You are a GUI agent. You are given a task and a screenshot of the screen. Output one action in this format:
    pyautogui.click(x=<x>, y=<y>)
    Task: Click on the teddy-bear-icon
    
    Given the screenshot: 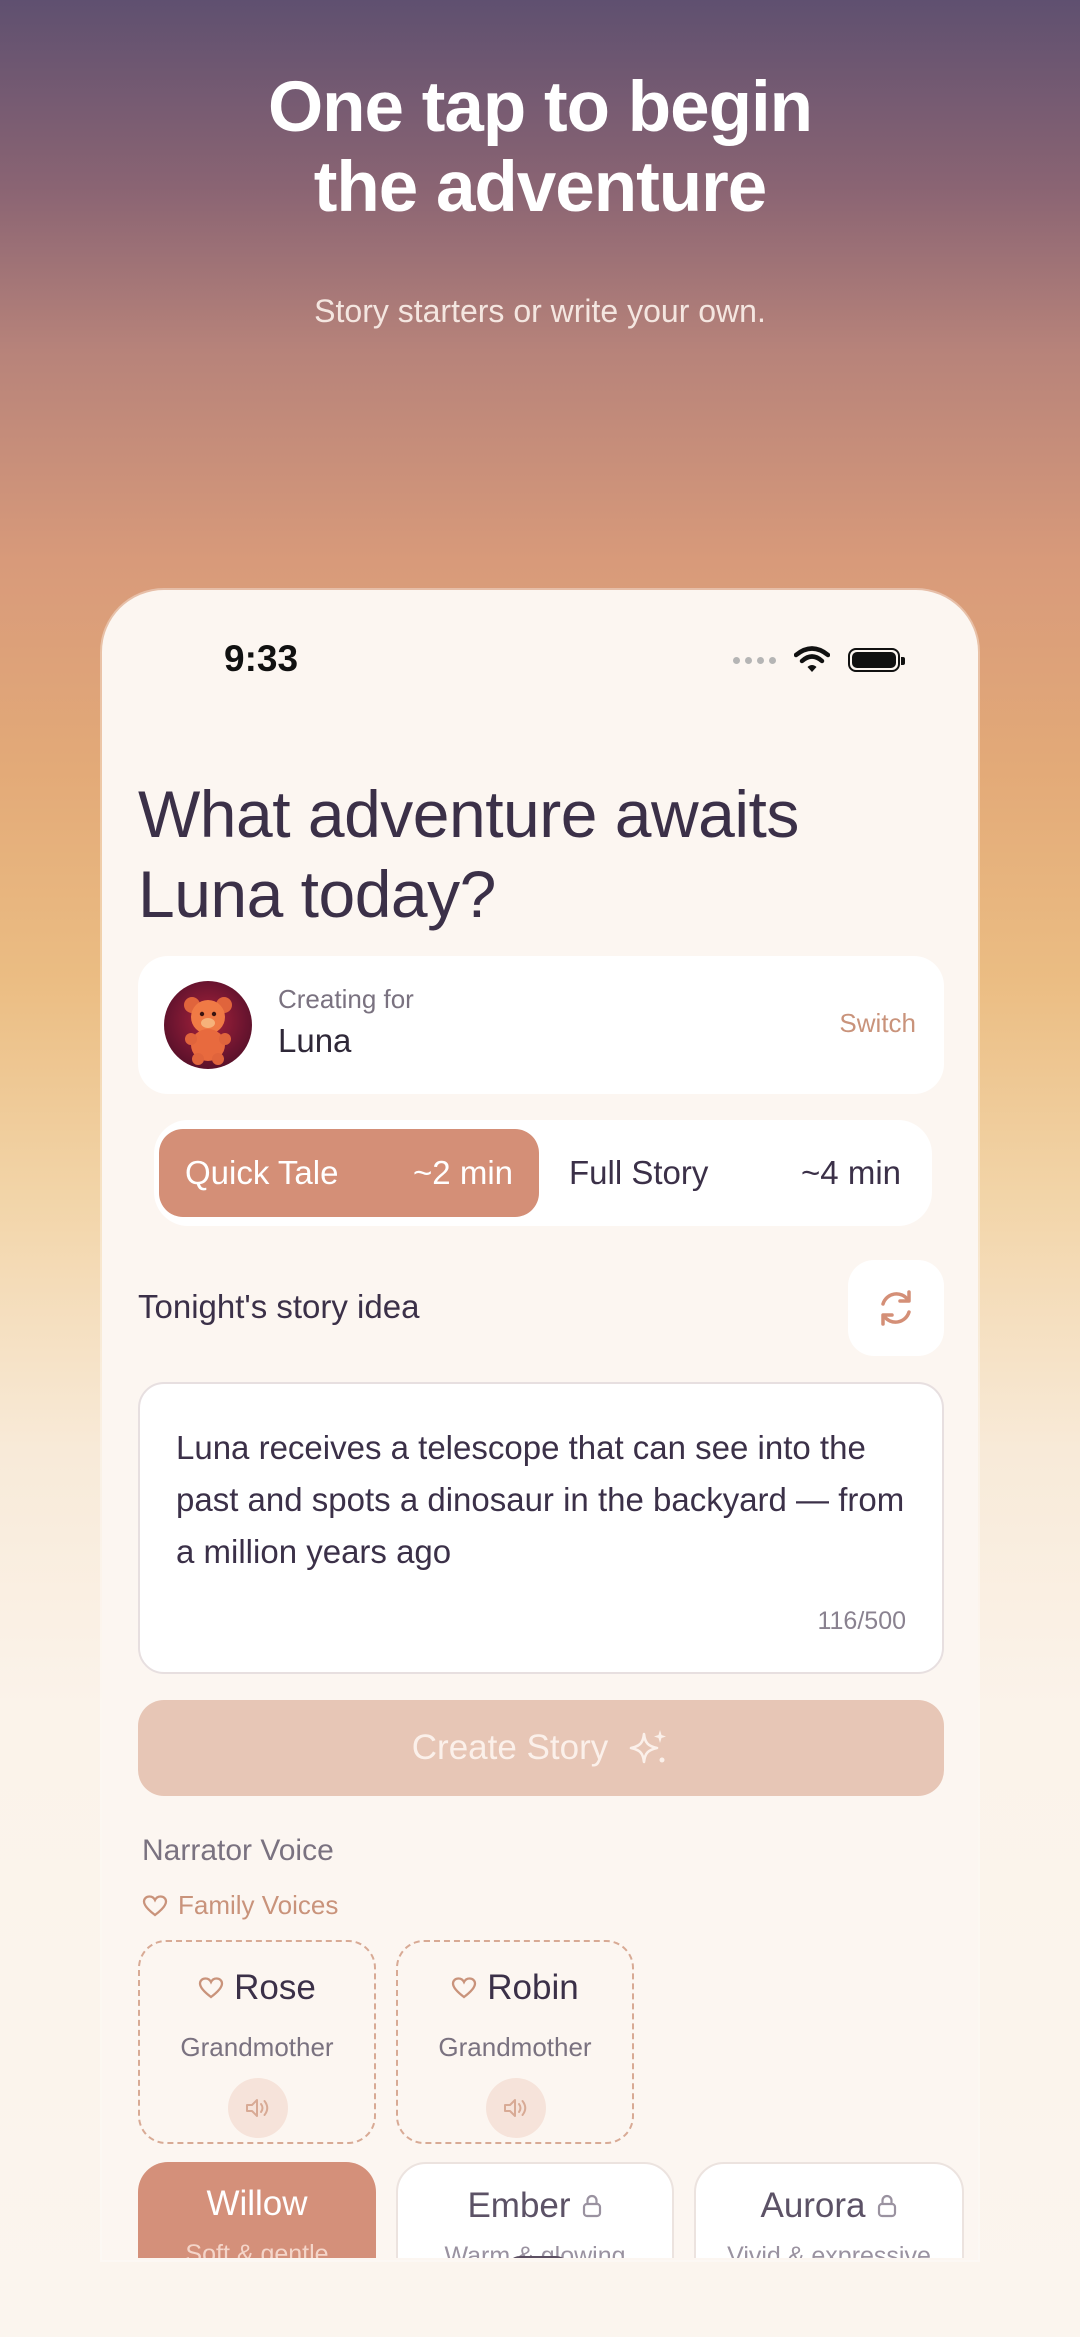 What is the action you would take?
    pyautogui.click(x=208, y=1031)
    